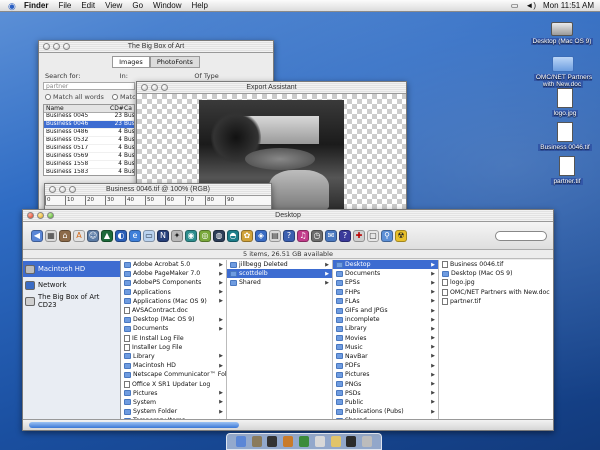 This screenshot has height=450, width=600. I want to click on list-item: Netscape Communicator™ Folder▶, so click(173, 374).